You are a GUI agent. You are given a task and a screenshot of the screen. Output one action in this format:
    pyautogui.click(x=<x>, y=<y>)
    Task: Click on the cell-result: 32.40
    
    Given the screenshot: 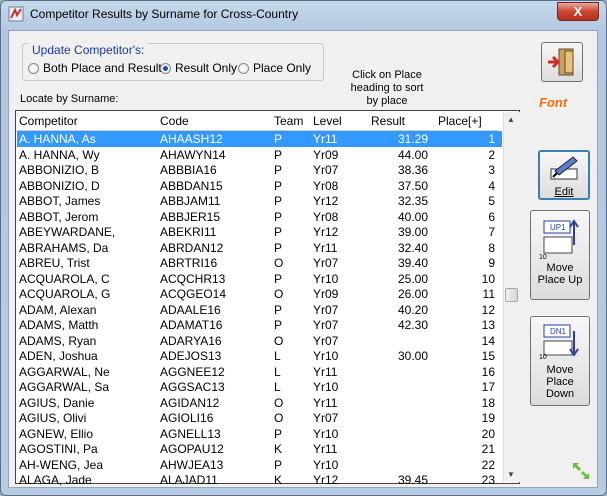 What is the action you would take?
    pyautogui.click(x=412, y=247)
    